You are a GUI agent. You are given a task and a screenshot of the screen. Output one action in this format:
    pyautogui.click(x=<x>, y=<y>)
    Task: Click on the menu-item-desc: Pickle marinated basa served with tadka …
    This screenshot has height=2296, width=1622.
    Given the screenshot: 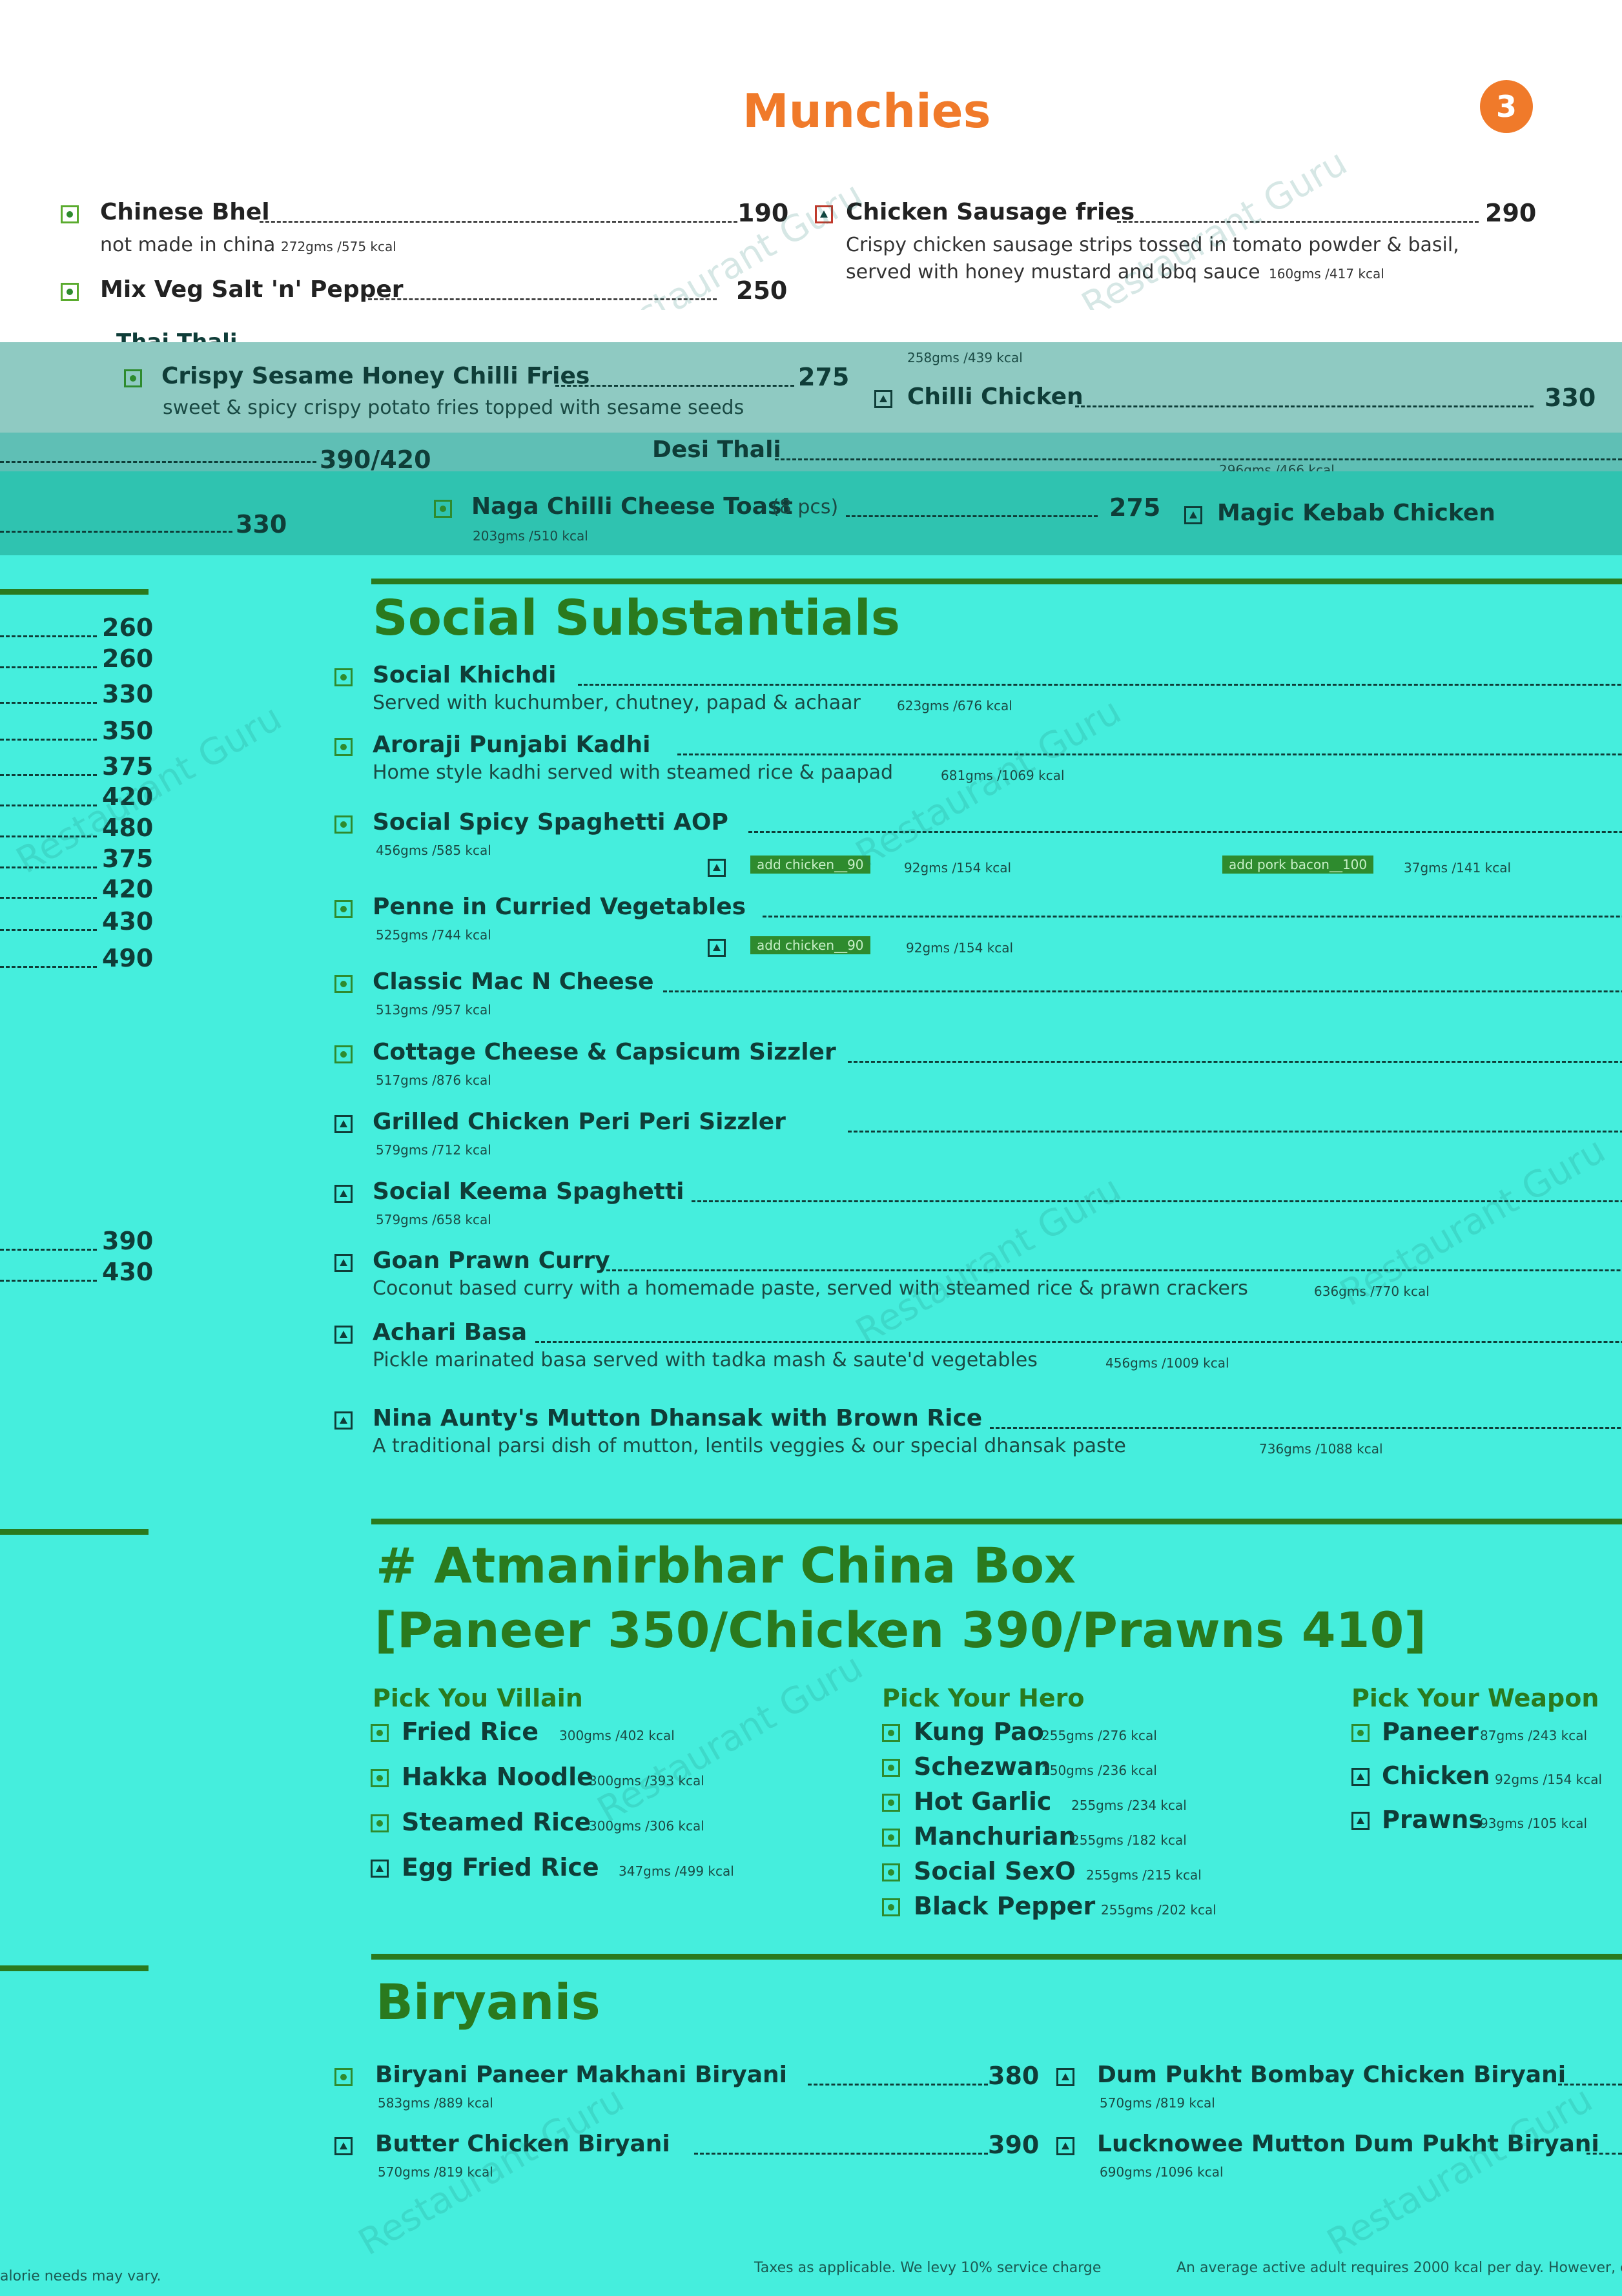 What is the action you would take?
    pyautogui.click(x=705, y=1360)
    